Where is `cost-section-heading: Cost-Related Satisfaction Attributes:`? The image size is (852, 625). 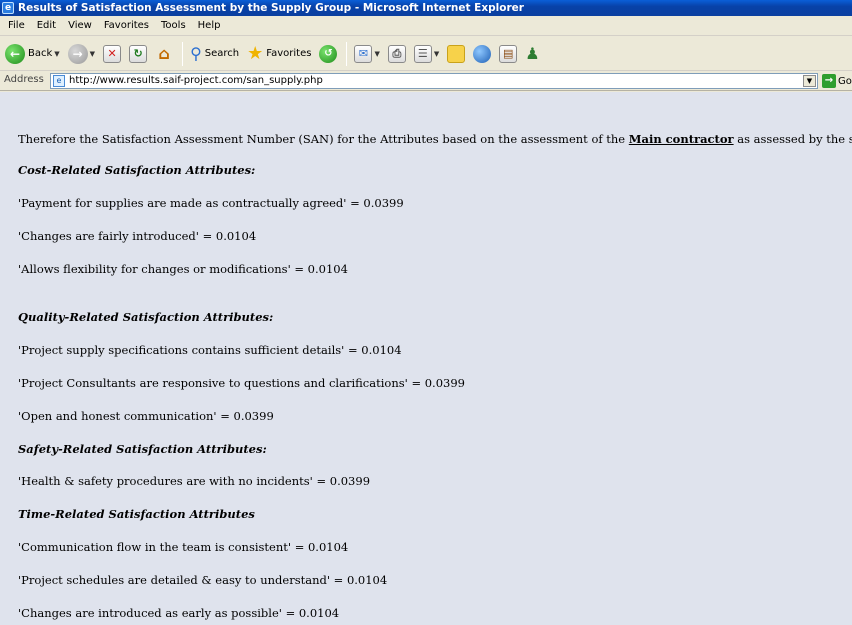 cost-section-heading: Cost-Related Satisfaction Attributes: is located at coordinates (137, 170).